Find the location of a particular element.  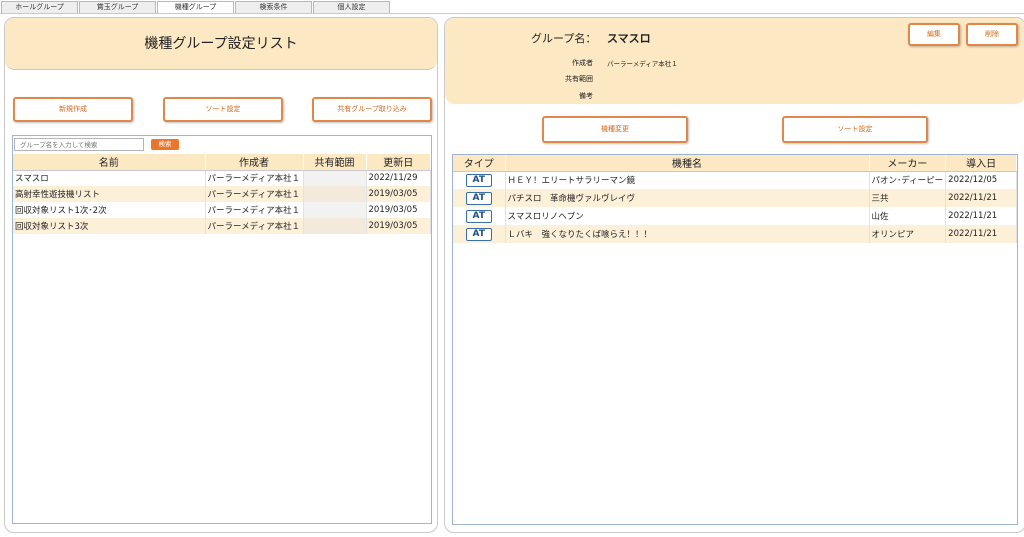

creator-label: 作成者 is located at coordinates (582, 63).